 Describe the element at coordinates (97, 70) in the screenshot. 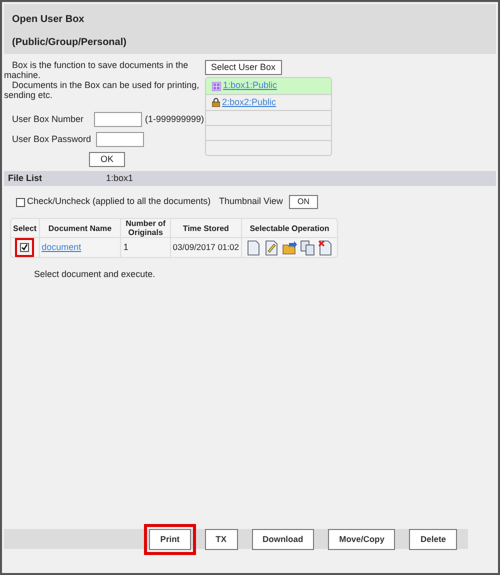

I see `intro-text: Box is the function to save documents in the machine.` at that location.